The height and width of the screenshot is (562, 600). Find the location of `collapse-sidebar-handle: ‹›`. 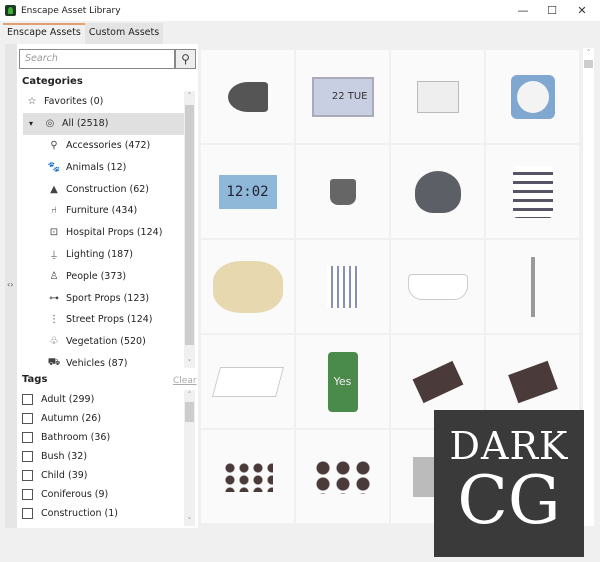

collapse-sidebar-handle: ‹› is located at coordinates (11, 286).